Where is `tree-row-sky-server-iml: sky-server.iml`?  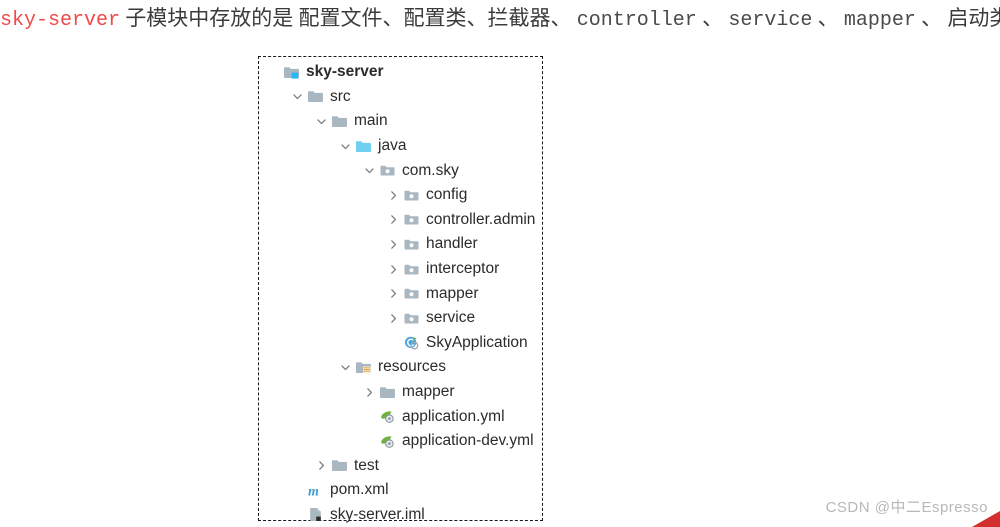 tree-row-sky-server-iml: sky-server.iml is located at coordinates (400, 515).